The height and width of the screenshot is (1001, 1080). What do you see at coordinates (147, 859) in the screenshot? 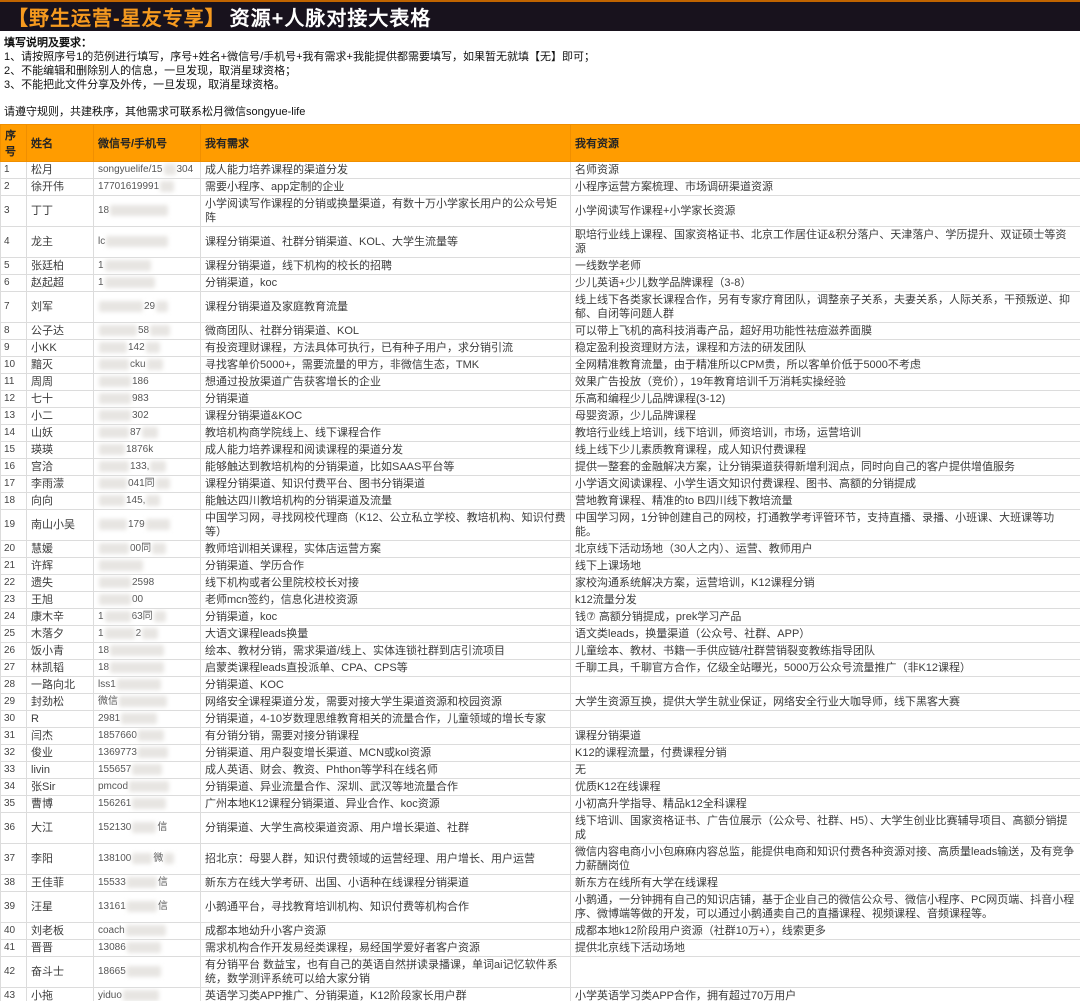
I see `cell-phone: 138100 微` at bounding box center [147, 859].